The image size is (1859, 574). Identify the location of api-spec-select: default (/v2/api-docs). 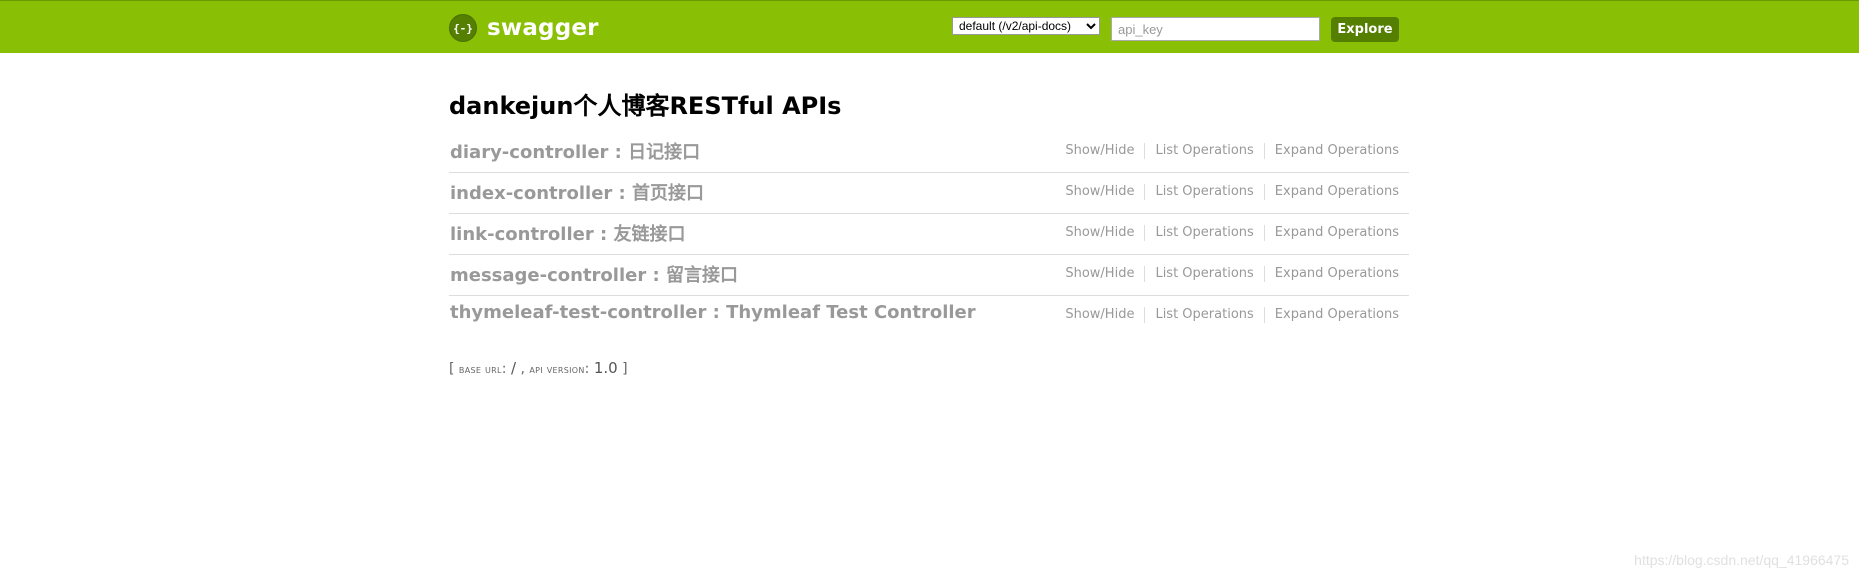
(1026, 26).